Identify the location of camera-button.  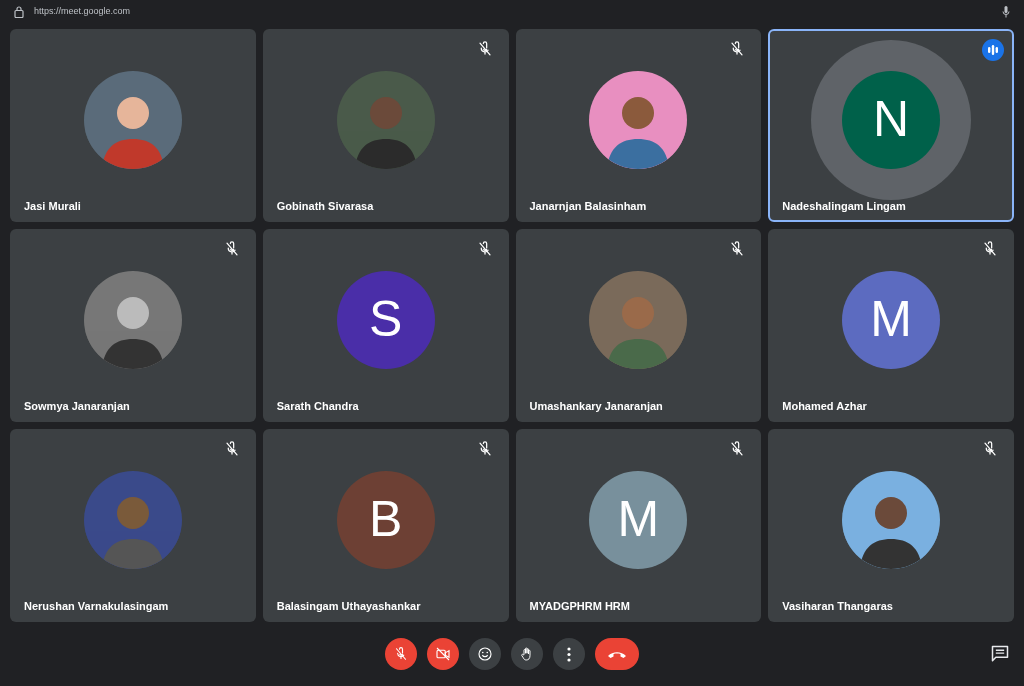
(443, 654).